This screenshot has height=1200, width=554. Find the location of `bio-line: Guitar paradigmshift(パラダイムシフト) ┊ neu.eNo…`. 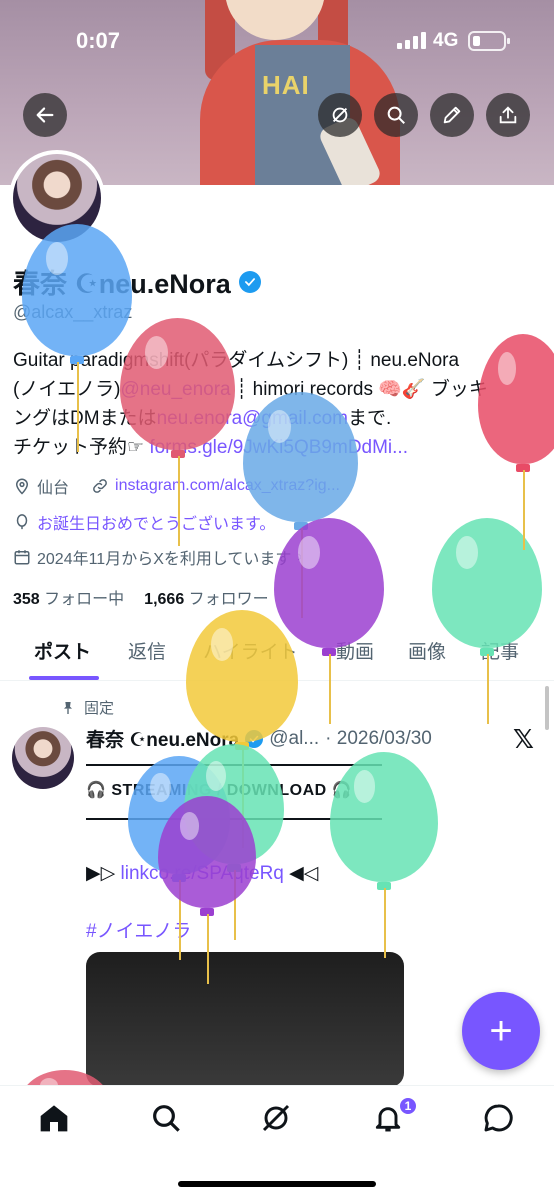

bio-line: Guitar paradigmshift(パラダイムシフト) ┊ neu.eNo… is located at coordinates (236, 360).